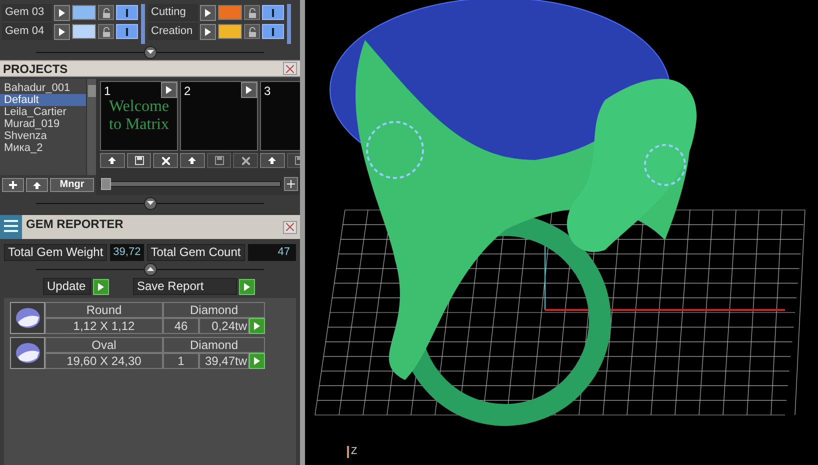 This screenshot has width=818, height=465. What do you see at coordinates (43, 136) in the screenshot?
I see `project-item: Shvenza` at bounding box center [43, 136].